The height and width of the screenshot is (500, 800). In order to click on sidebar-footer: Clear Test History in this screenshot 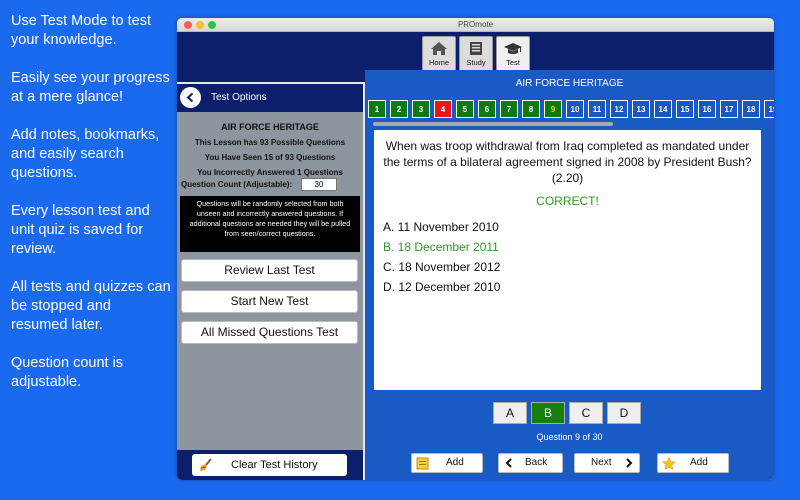, I will do `click(270, 465)`.